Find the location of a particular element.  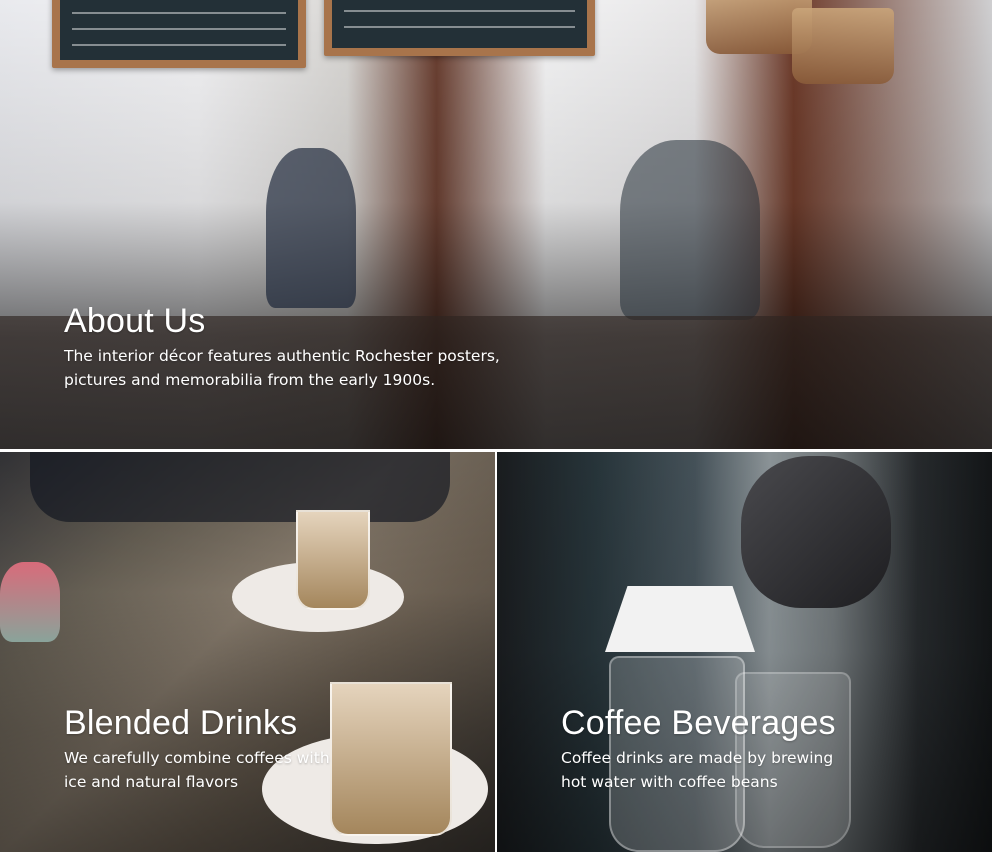

pour-over-kettle is located at coordinates (816, 532).